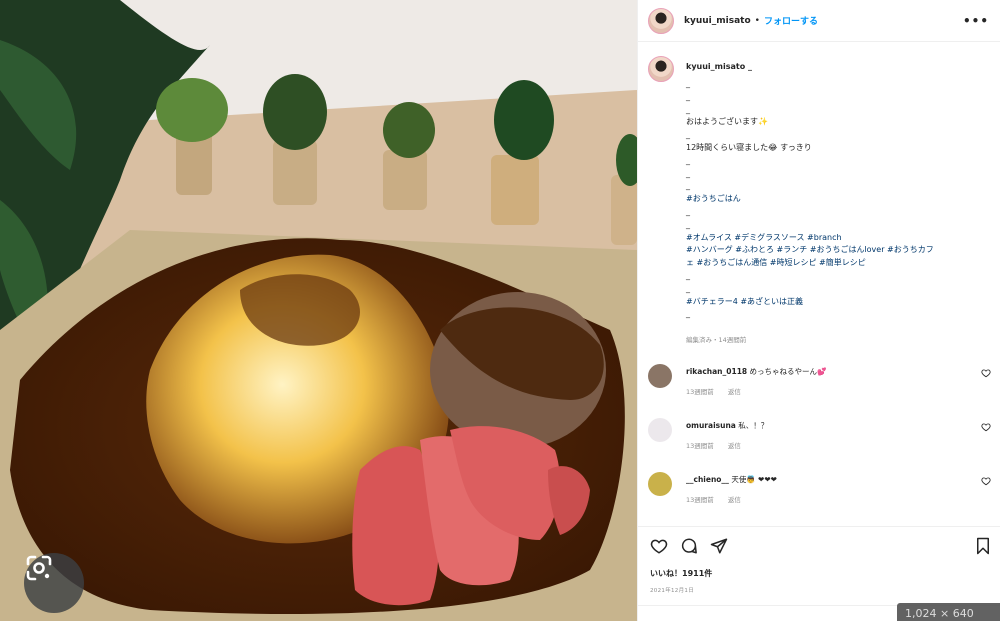 The width and height of the screenshot is (1000, 621). I want to click on comment-body: めっちゃねるやーん💕, so click(788, 371).